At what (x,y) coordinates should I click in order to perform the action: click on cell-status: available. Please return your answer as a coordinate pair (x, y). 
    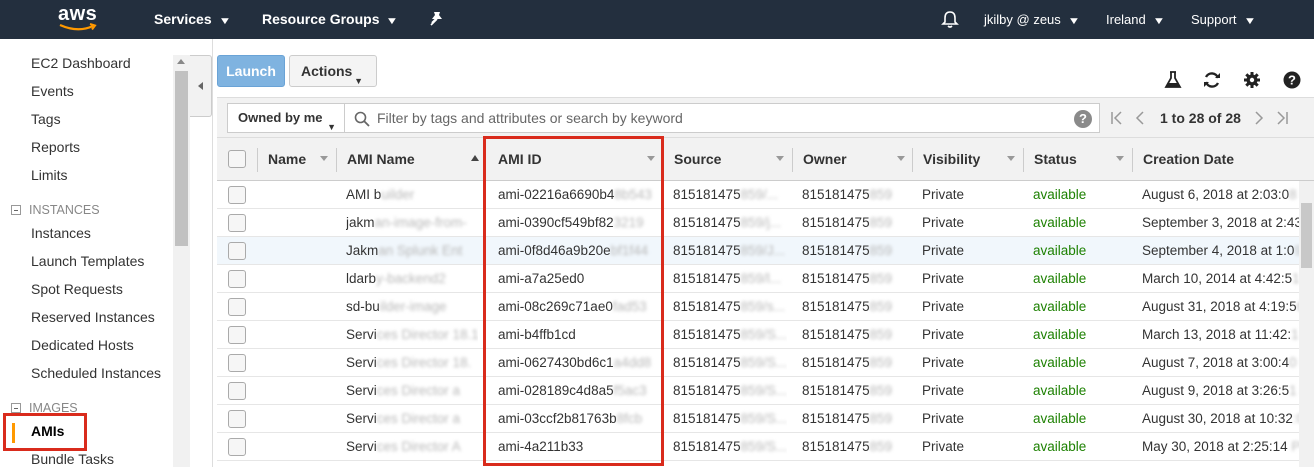
    Looking at the image, I should click on (1081, 335).